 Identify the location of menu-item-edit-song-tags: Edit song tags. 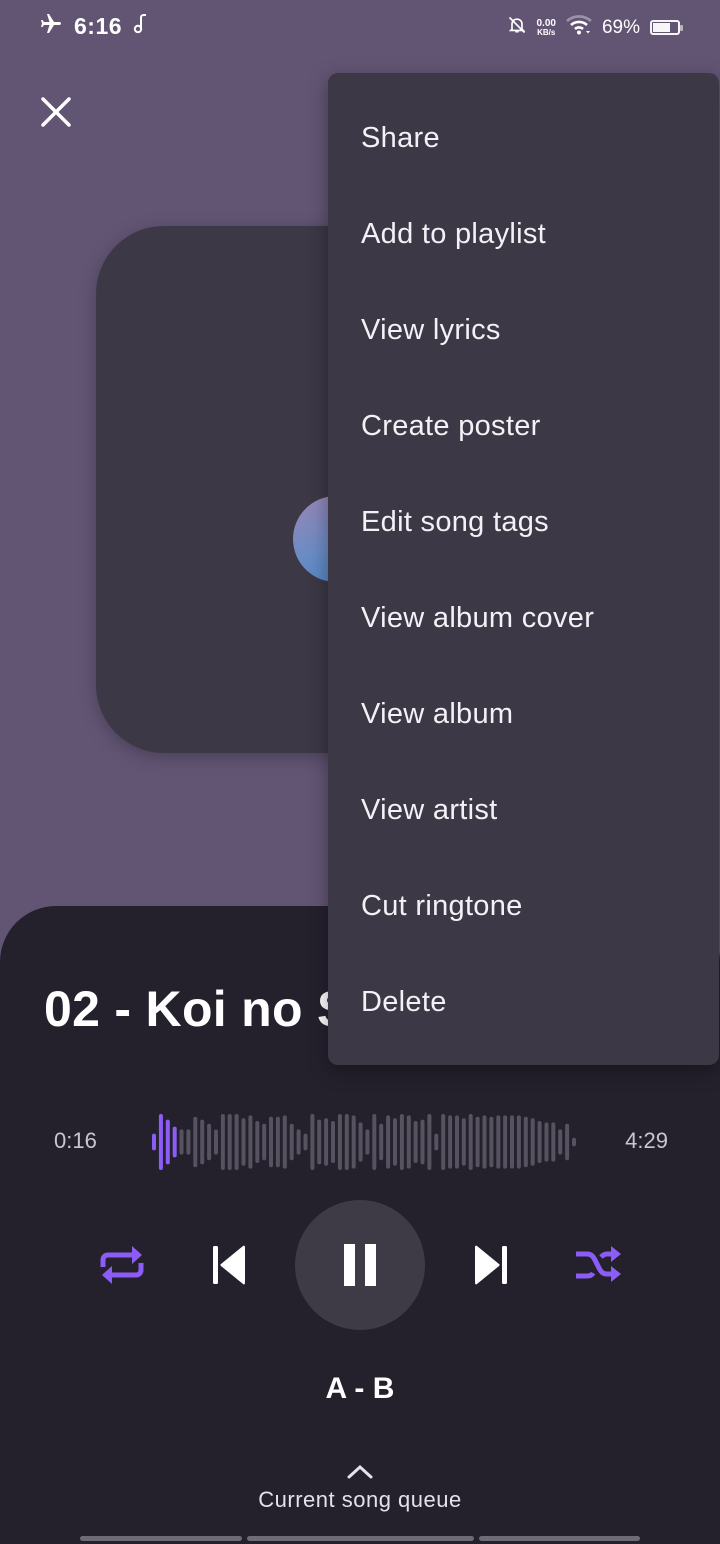
(523, 522).